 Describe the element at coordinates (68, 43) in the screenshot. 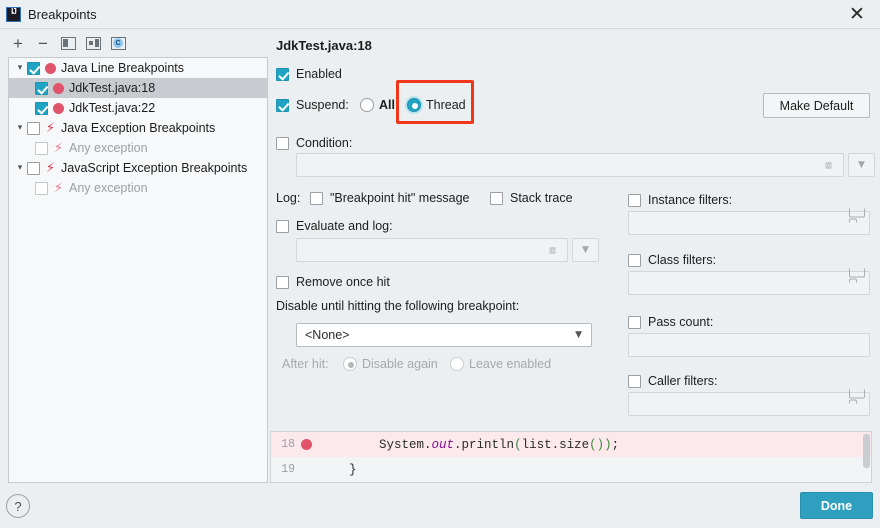

I see `move-to-group-button` at that location.